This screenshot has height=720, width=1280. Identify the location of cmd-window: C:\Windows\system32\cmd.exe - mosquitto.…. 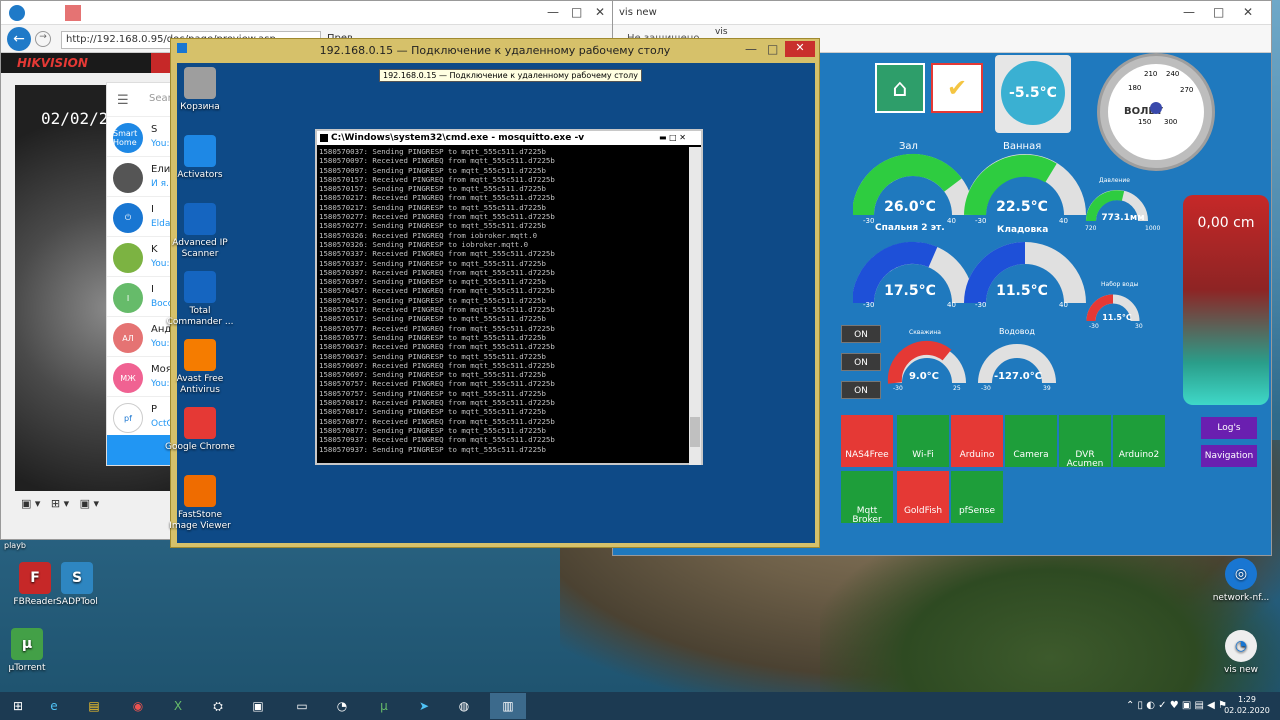
(509, 297).